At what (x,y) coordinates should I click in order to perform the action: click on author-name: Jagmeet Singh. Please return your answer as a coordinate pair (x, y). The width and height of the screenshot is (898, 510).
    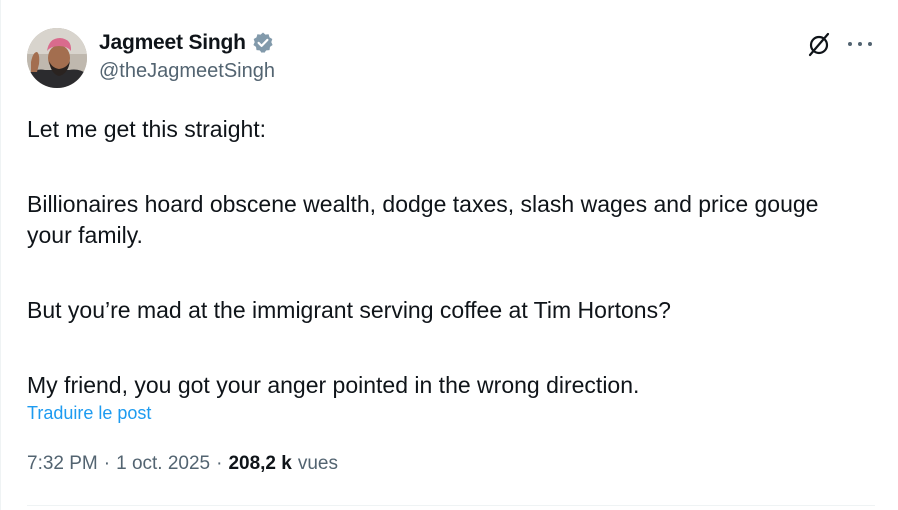
    Looking at the image, I should click on (172, 43).